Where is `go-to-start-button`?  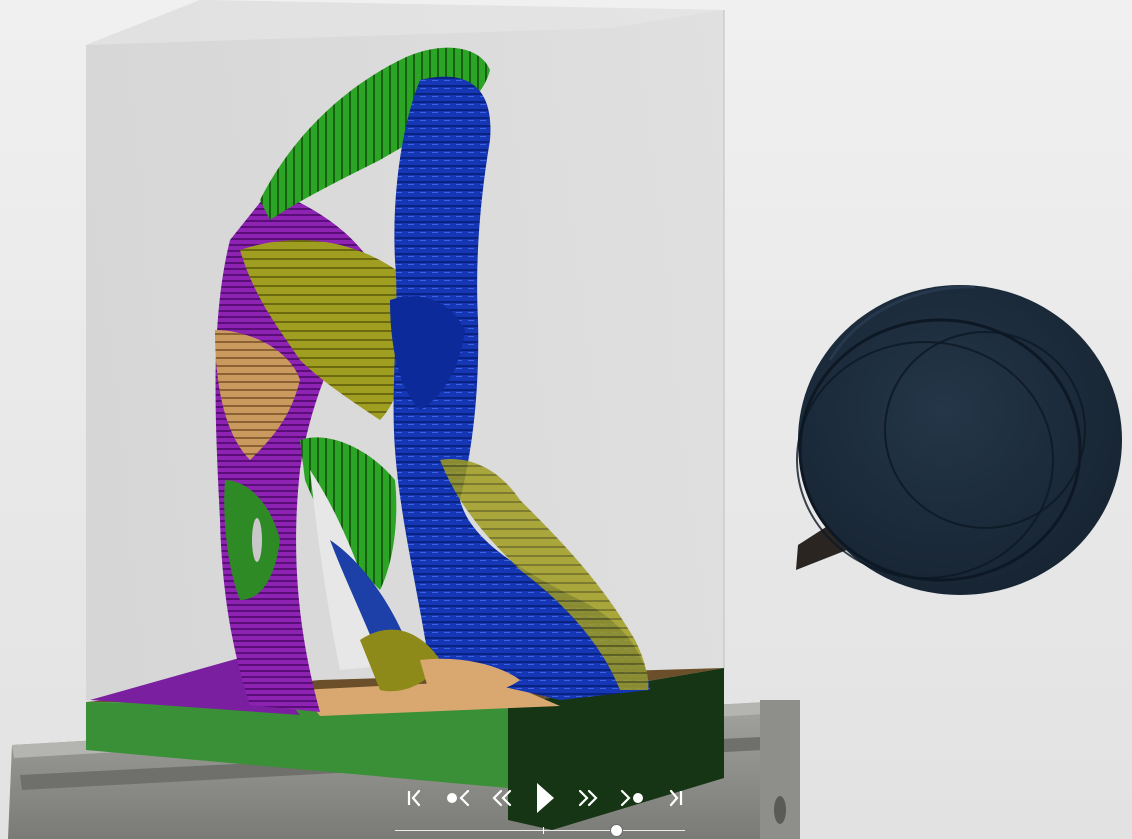
go-to-start-button is located at coordinates (414, 798).